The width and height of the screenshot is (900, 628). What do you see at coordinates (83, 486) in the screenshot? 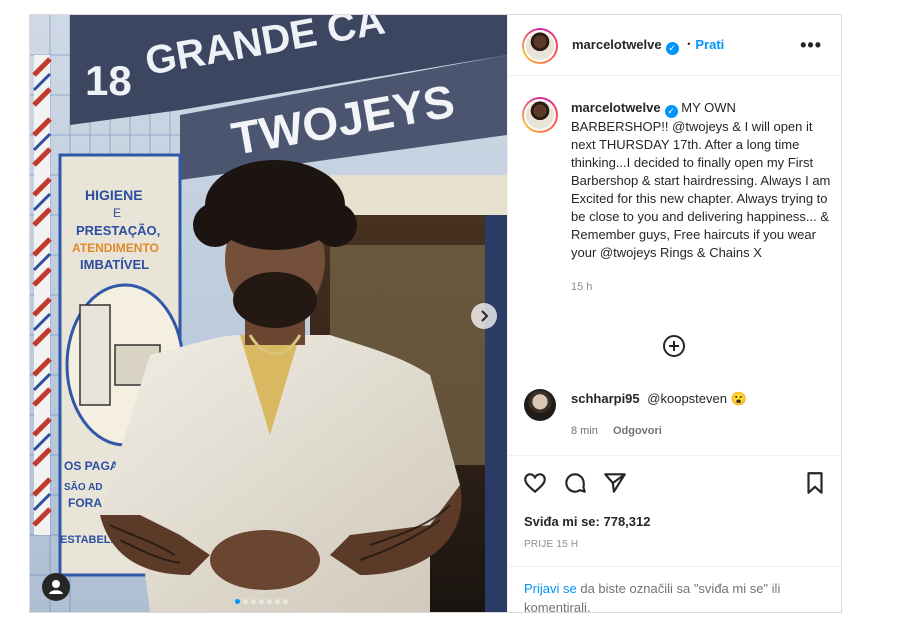
I see `poster-bottom-2: SÃO AD` at bounding box center [83, 486].